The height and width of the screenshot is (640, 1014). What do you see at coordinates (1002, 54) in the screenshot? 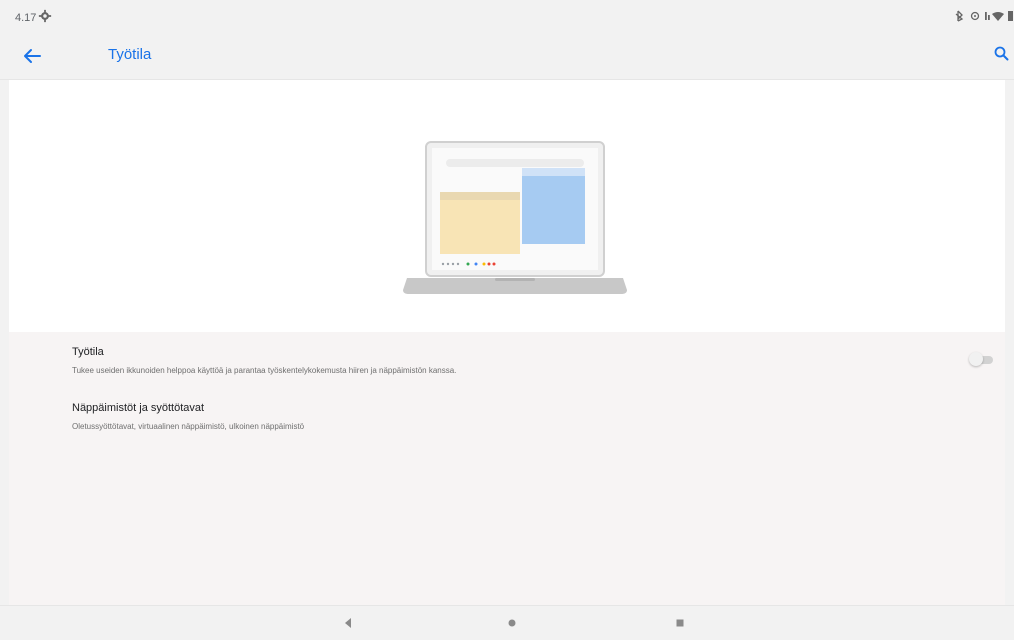
I see `search-icon` at bounding box center [1002, 54].